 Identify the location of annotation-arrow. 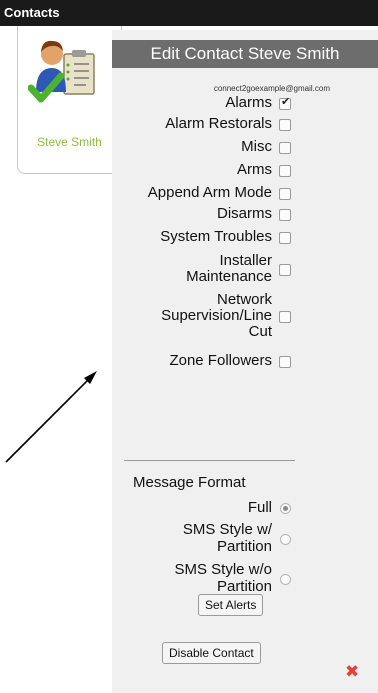
(51, 417).